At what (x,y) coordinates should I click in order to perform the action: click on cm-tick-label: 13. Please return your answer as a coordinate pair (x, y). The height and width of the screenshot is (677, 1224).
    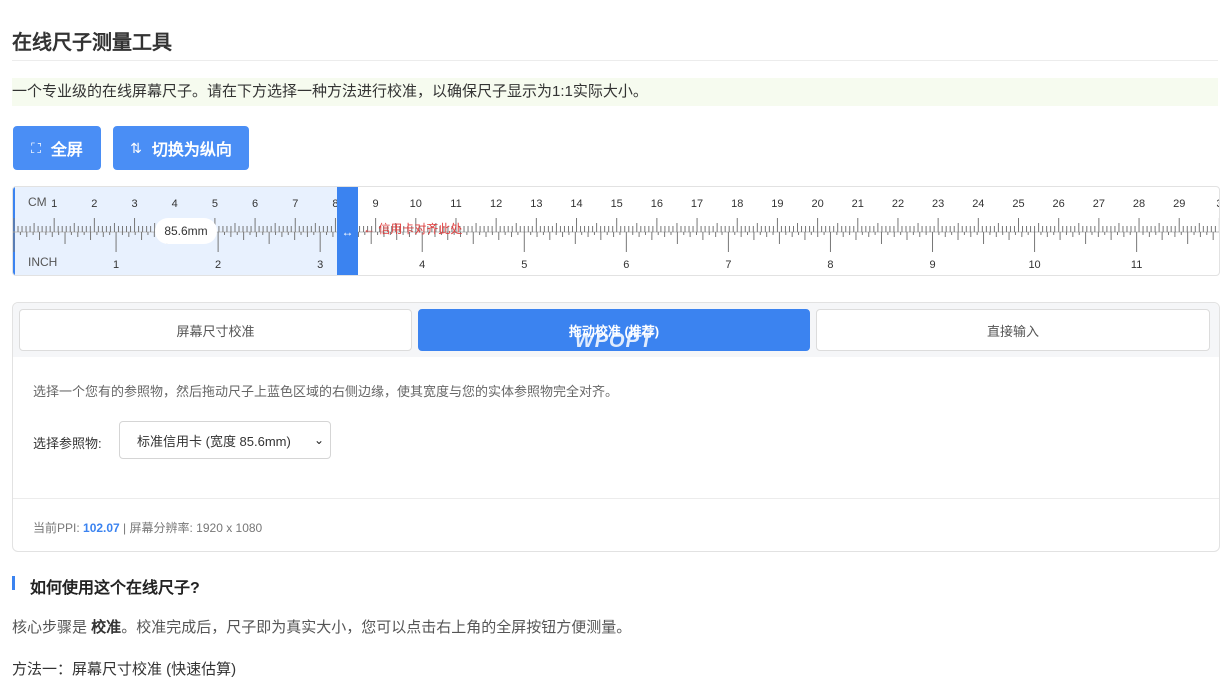
    Looking at the image, I should click on (536, 204).